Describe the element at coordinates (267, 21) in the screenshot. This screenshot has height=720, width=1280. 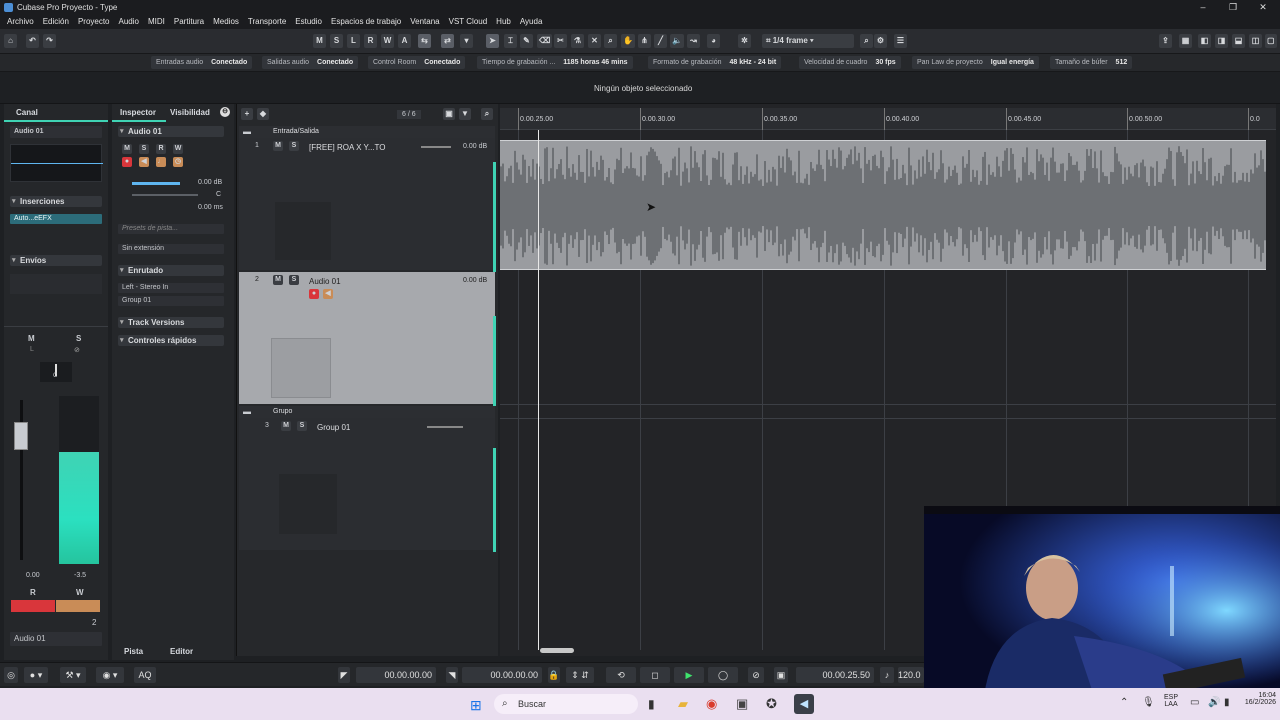
I see `menu-transporte: Transporte` at that location.